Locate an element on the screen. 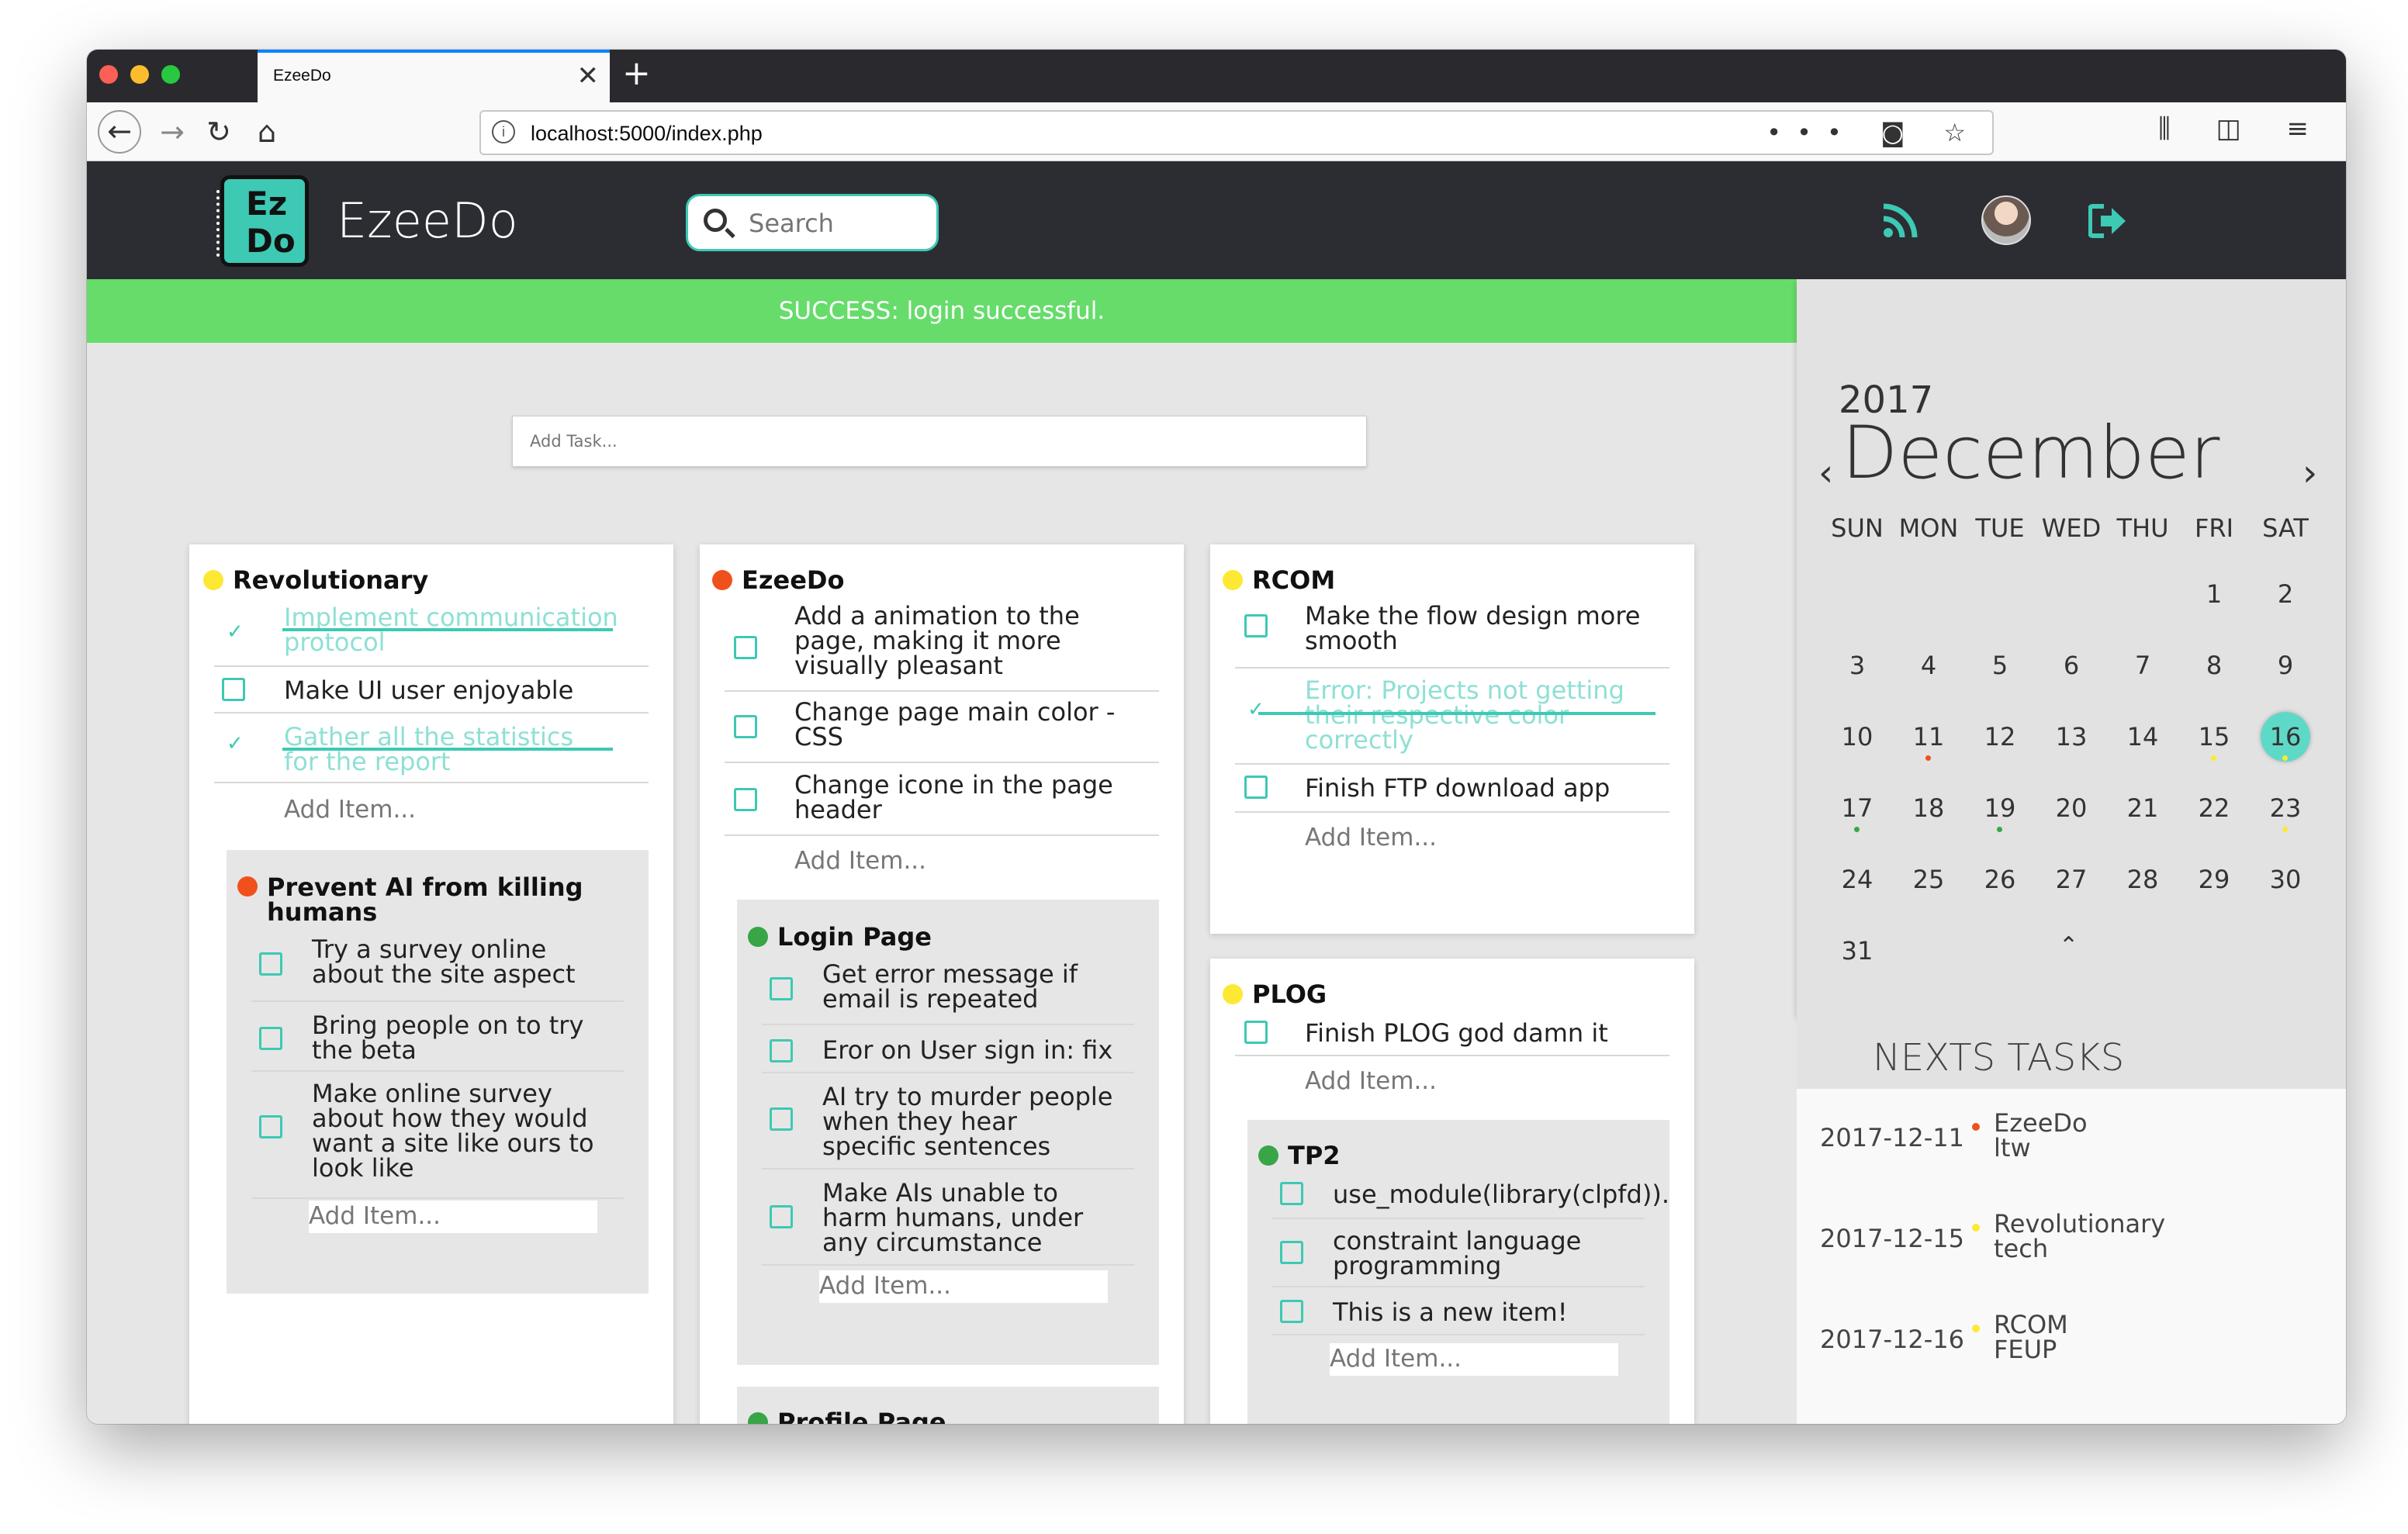  calendar-day: 1 is located at coordinates (2214, 594).